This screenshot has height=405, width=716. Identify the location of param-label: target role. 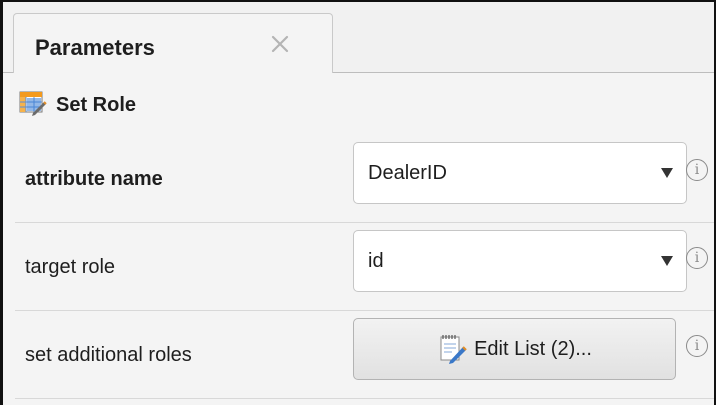
(70, 266).